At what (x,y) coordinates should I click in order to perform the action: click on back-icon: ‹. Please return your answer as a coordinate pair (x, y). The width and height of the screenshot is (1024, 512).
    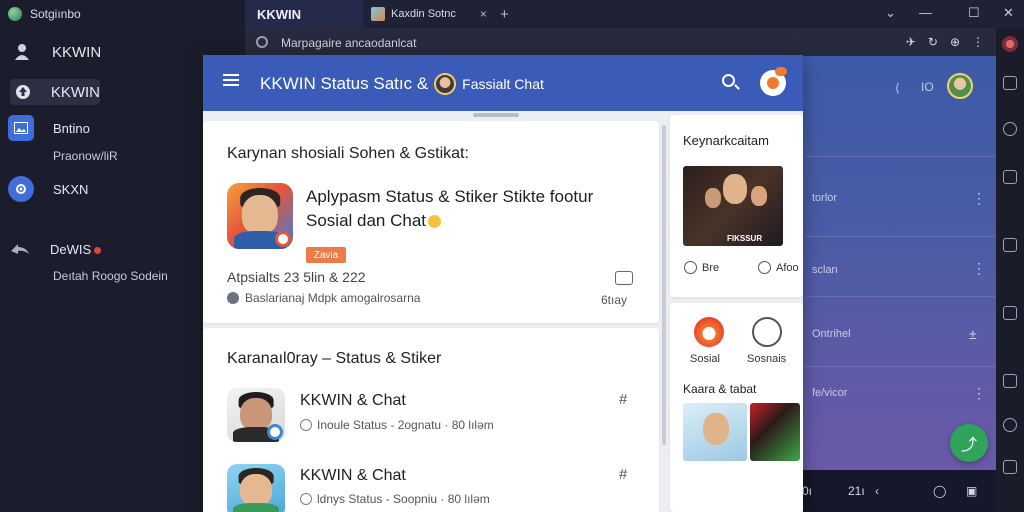
    Looking at the image, I should click on (877, 491).